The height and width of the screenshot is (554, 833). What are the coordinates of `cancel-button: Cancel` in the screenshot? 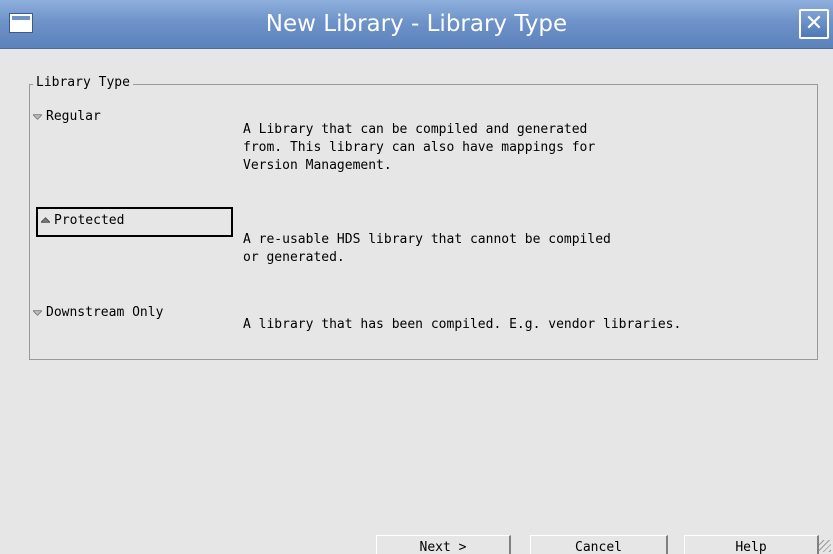 It's located at (599, 544).